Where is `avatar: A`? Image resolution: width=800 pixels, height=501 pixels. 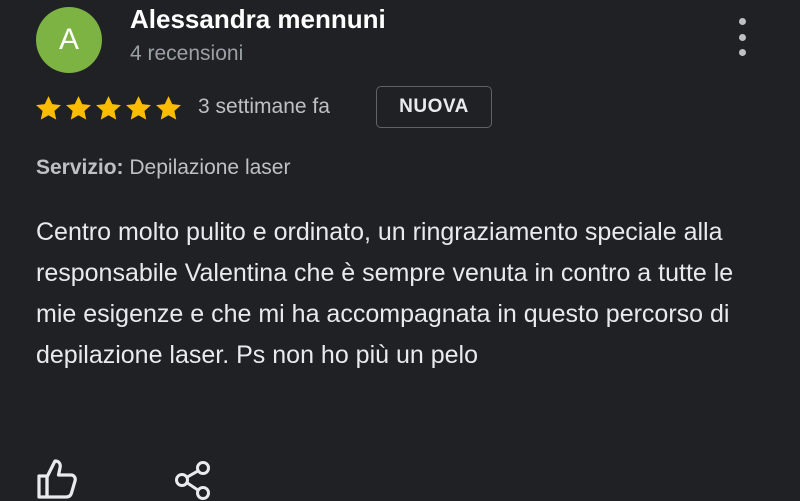 avatar: A is located at coordinates (69, 40).